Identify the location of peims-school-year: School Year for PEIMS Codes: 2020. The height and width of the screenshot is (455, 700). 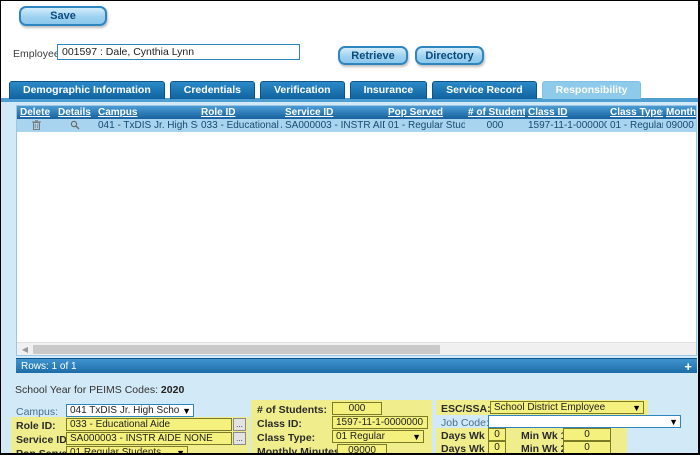
(99, 390).